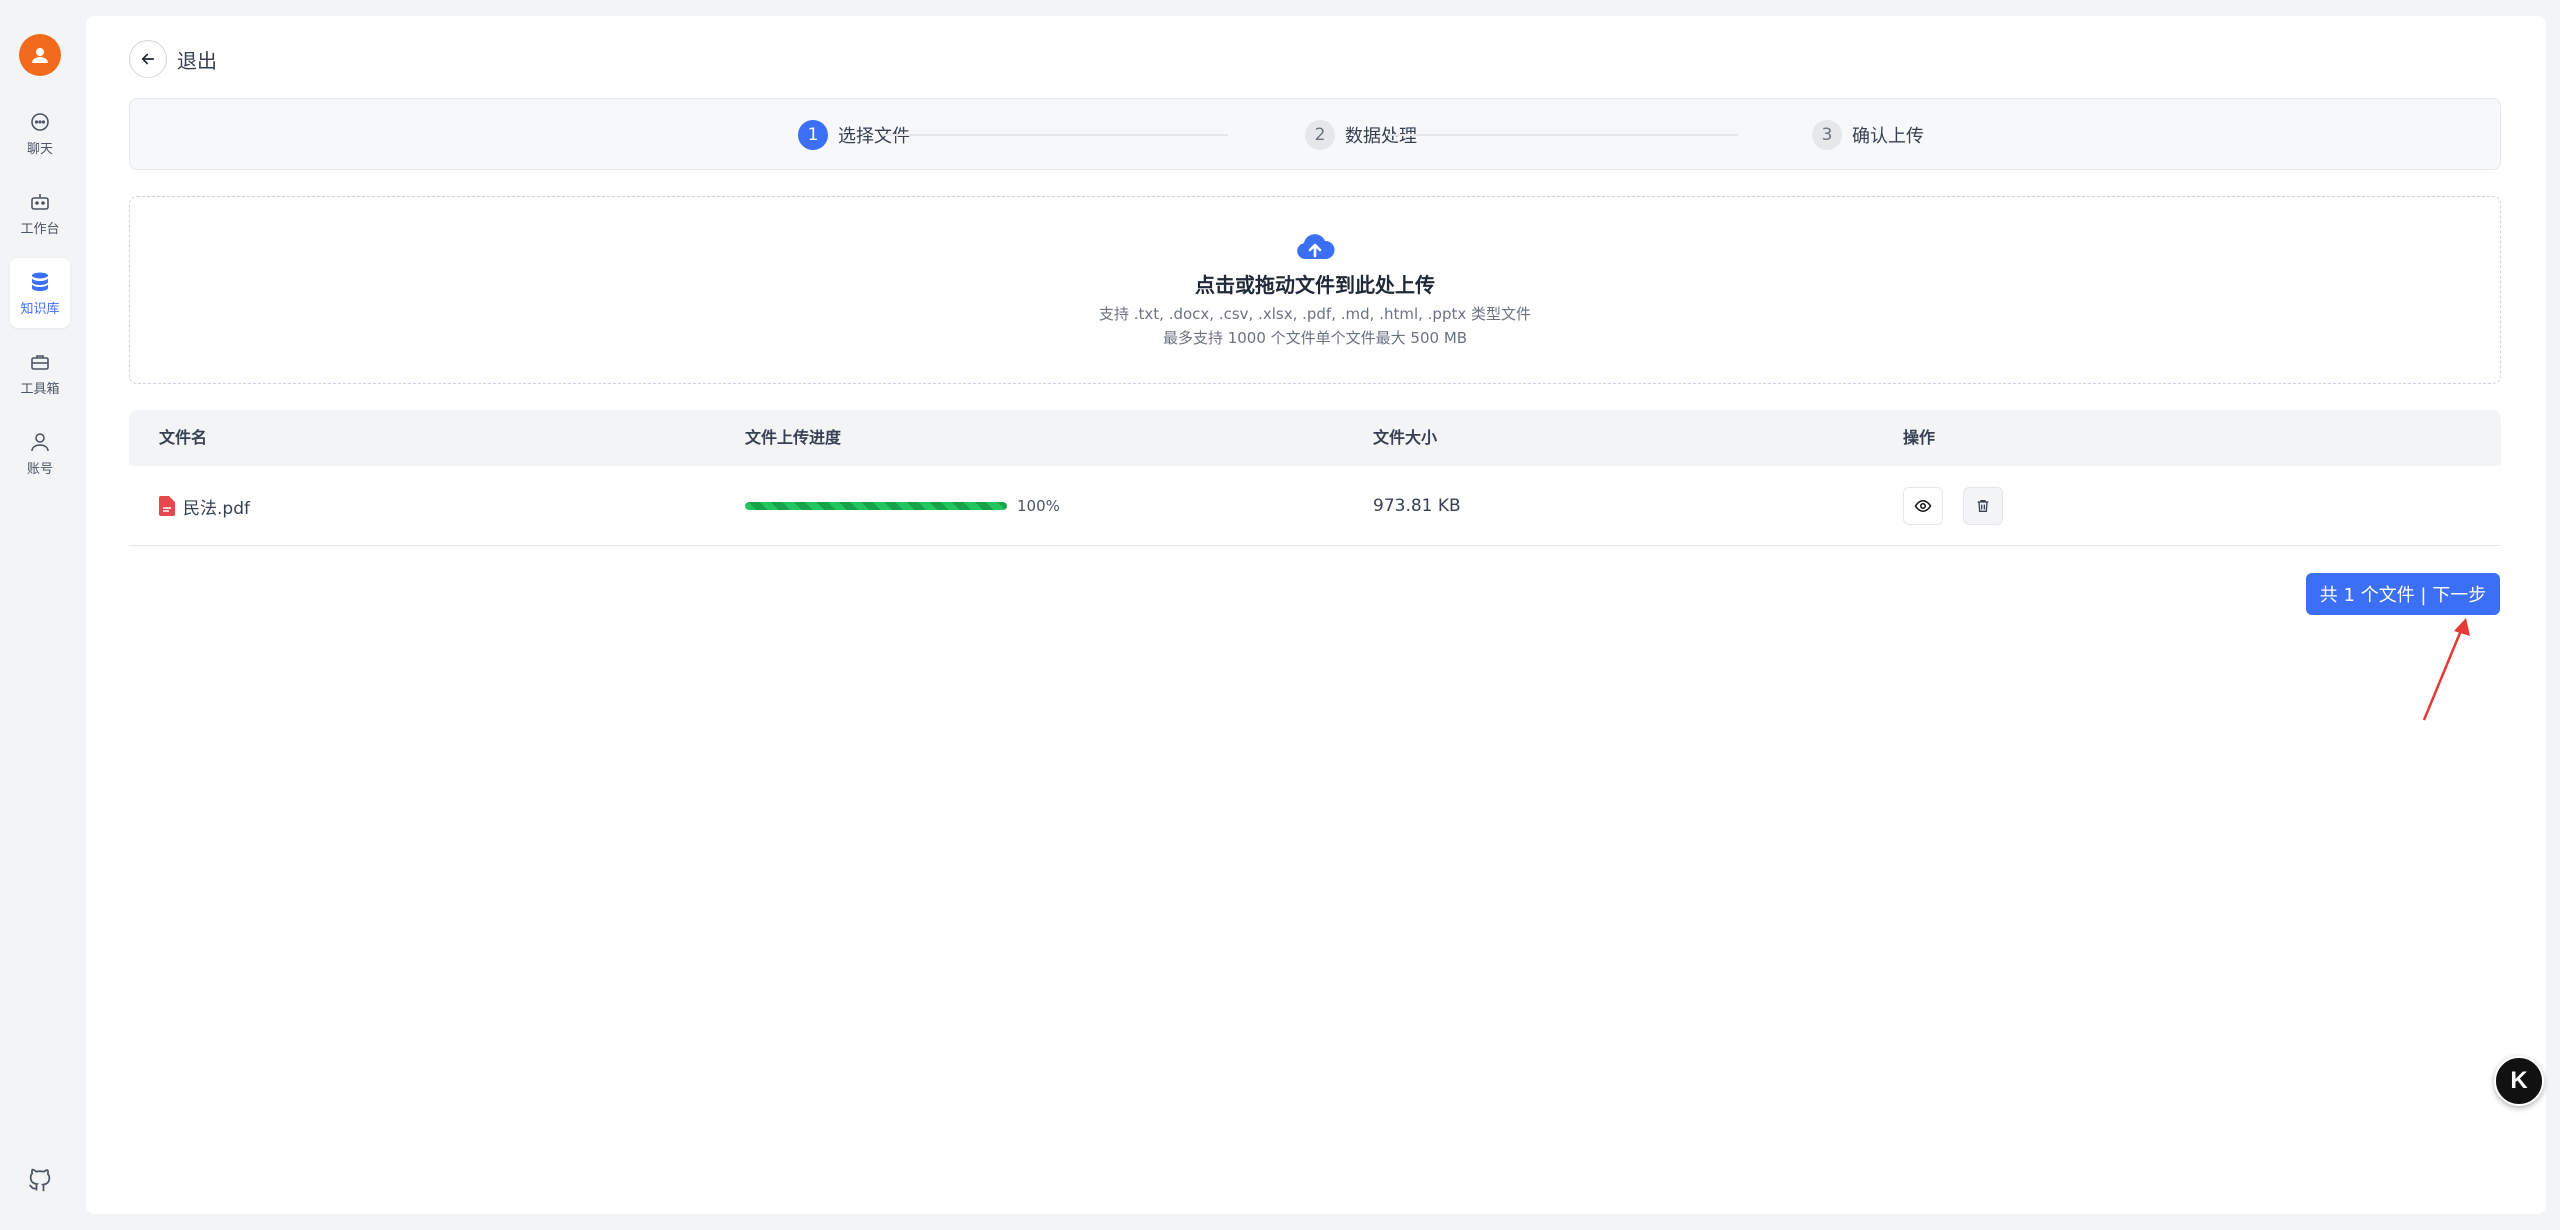 Image resolution: width=2560 pixels, height=1230 pixels. What do you see at coordinates (40, 281) in the screenshot?
I see `database-icon` at bounding box center [40, 281].